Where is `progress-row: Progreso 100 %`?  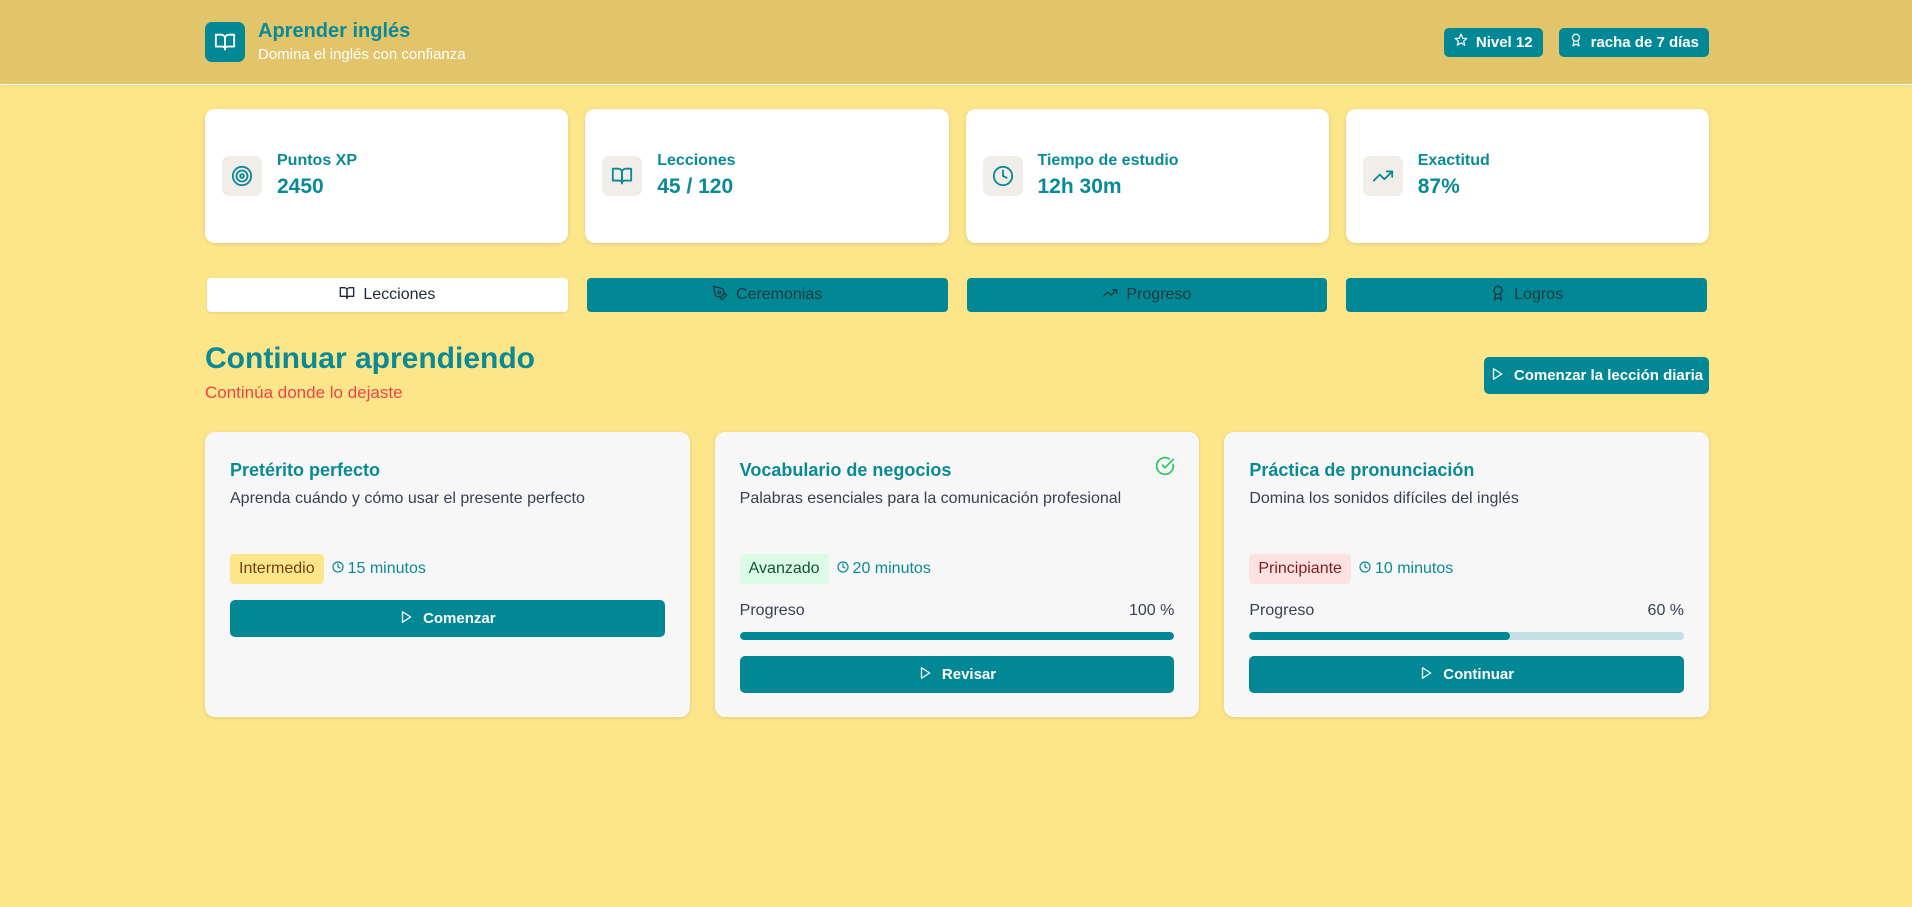 progress-row: Progreso 100 % is located at coordinates (957, 611).